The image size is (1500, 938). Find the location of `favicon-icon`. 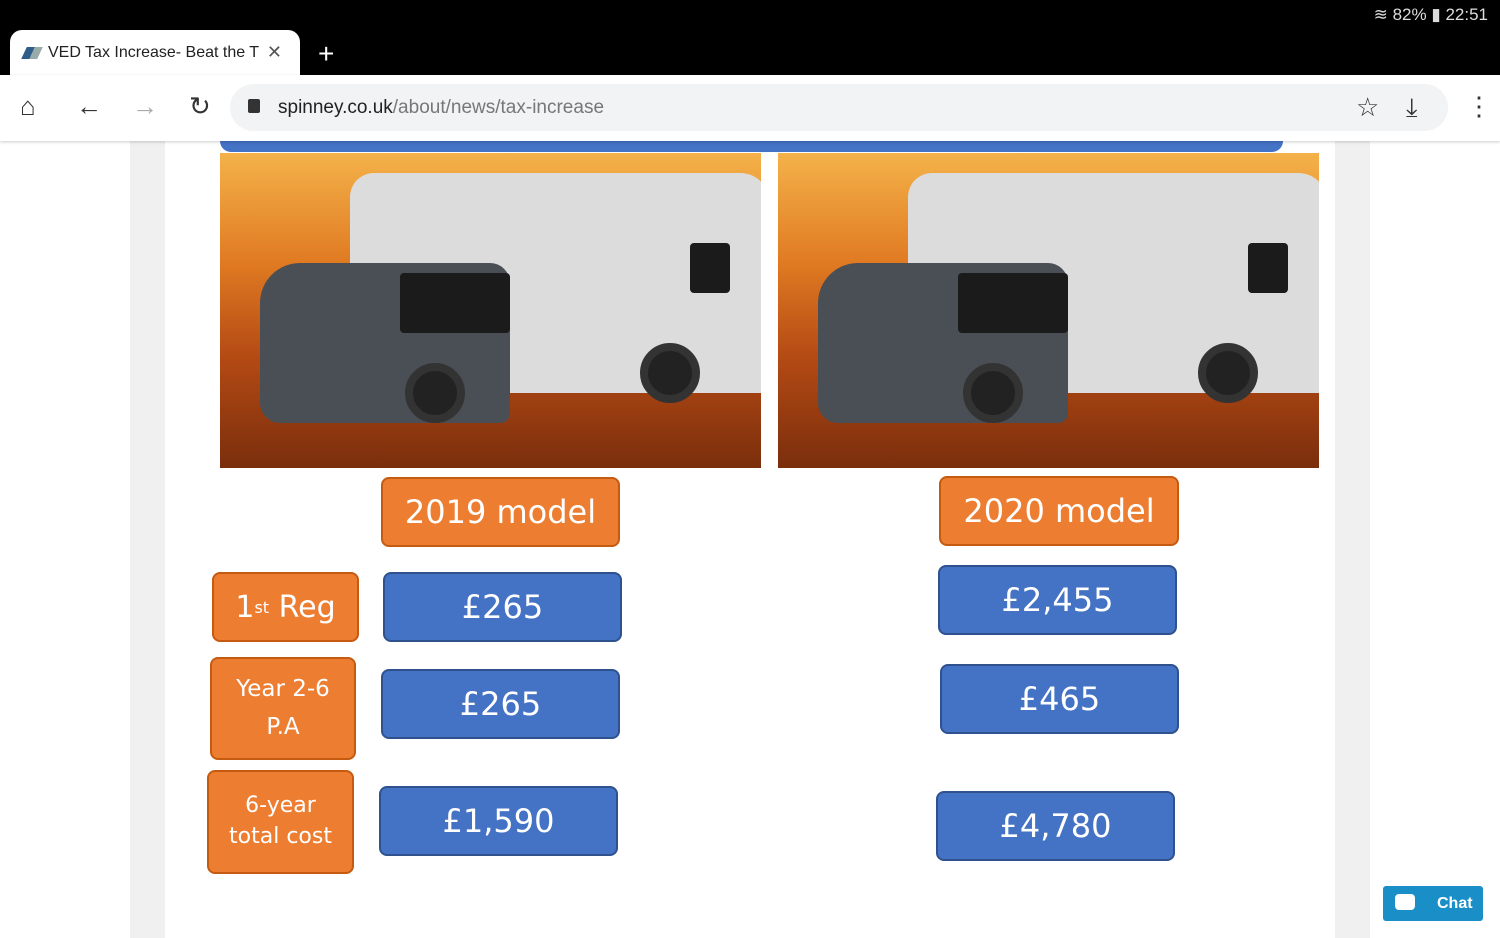

favicon-icon is located at coordinates (32, 52).